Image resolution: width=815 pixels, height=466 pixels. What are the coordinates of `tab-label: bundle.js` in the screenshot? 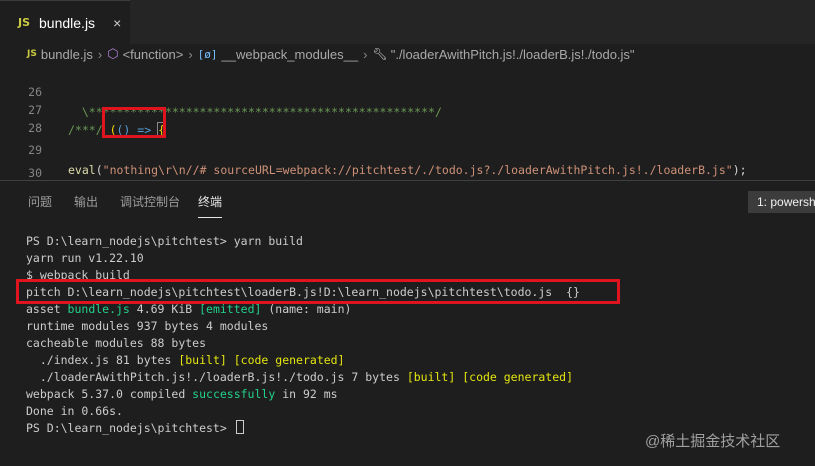 It's located at (67, 22).